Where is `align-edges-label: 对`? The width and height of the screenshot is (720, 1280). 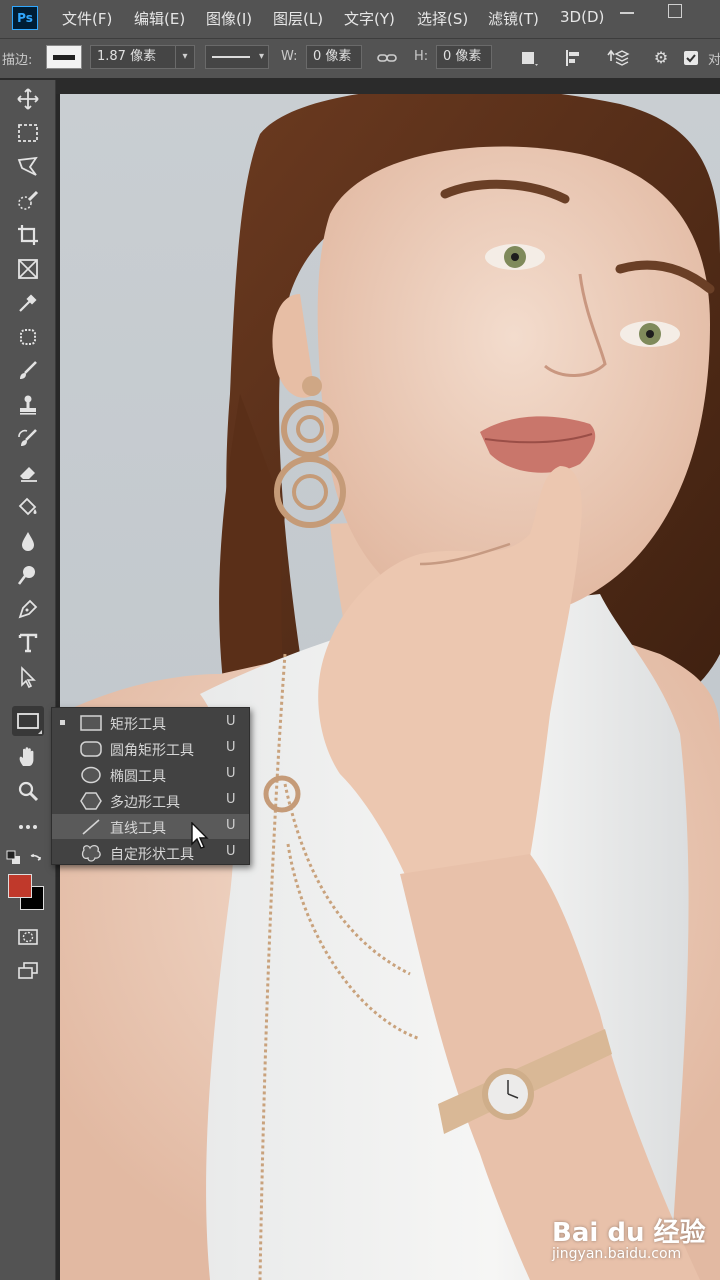 align-edges-label: 对 is located at coordinates (714, 60).